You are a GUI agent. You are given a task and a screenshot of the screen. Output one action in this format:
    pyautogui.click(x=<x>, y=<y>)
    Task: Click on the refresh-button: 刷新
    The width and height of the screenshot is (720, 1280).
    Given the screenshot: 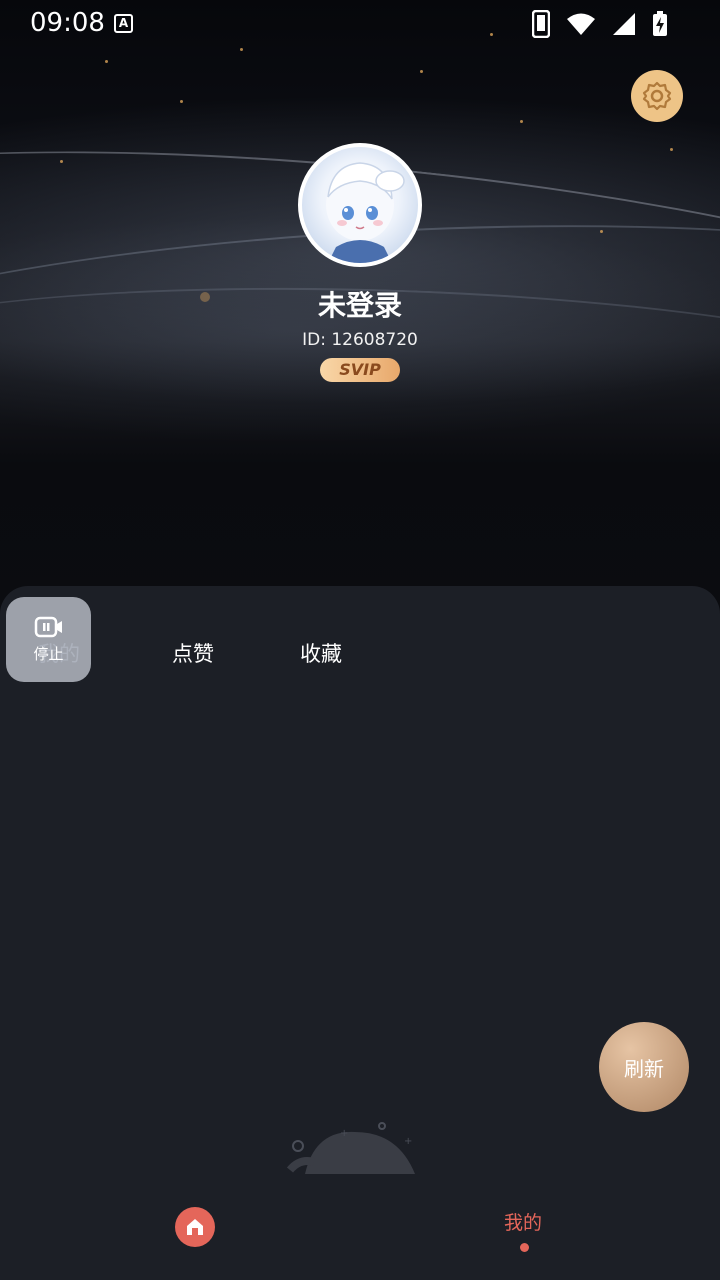 What is the action you would take?
    pyautogui.click(x=644, y=1067)
    